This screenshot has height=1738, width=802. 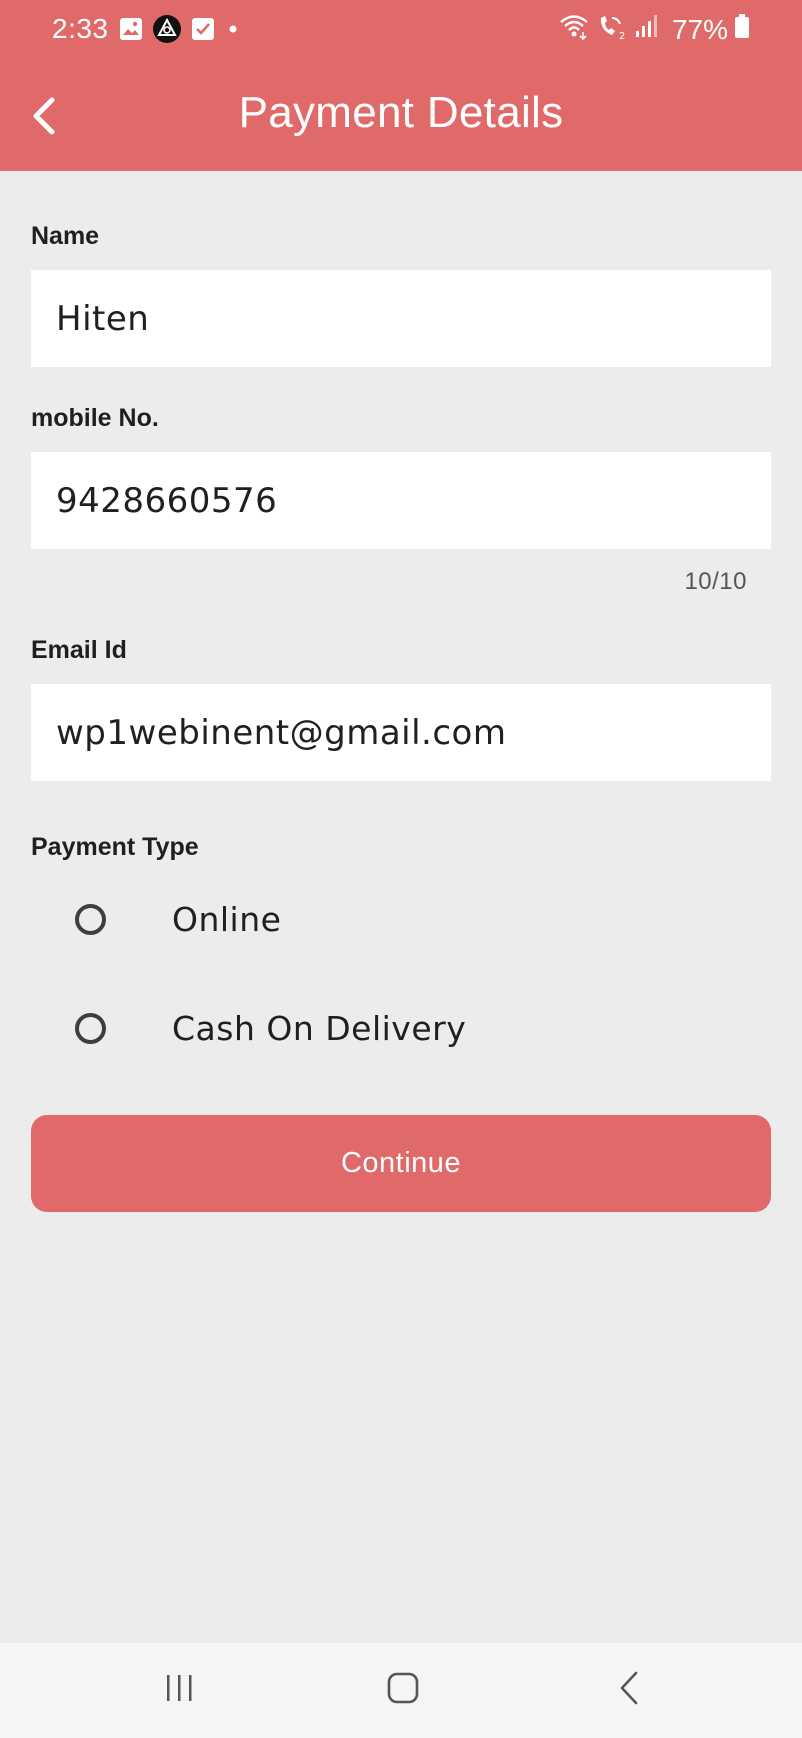 I want to click on status-icons-right: 2 77%, so click(x=654, y=29).